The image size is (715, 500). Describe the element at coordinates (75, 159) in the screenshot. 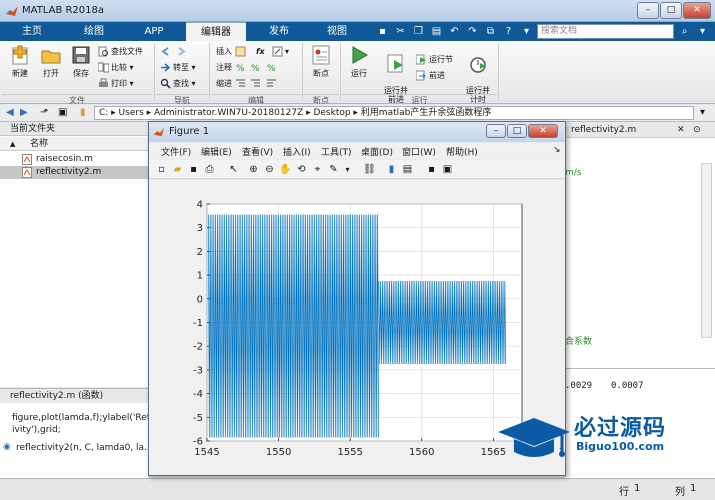

I see `file-row: raisecosin.m` at that location.